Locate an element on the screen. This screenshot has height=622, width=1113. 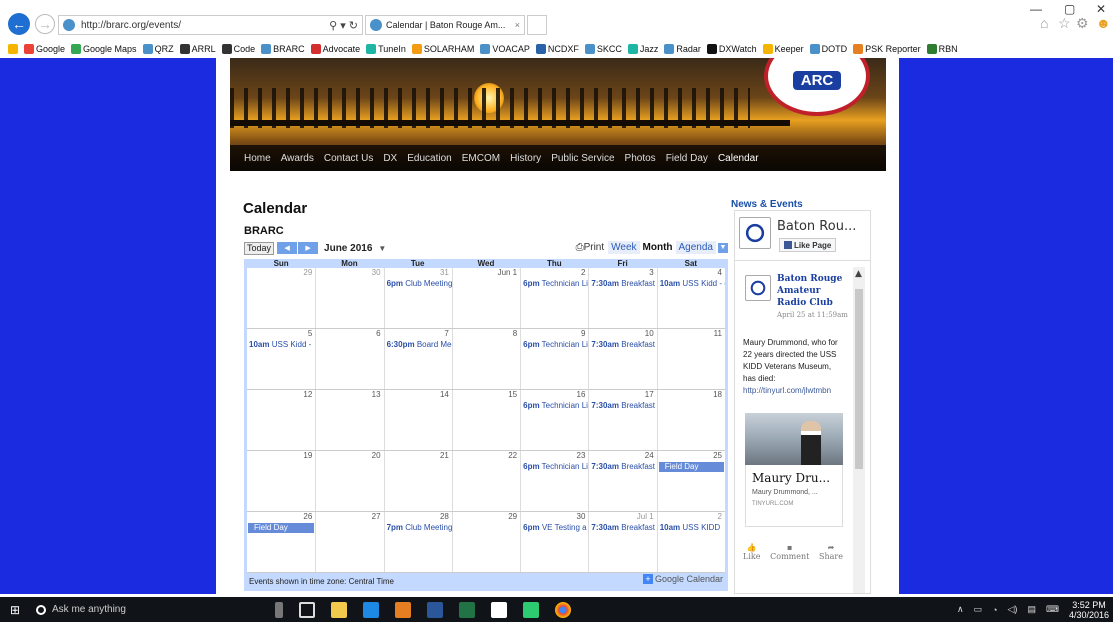
fav-qrz: QRZ is located at coordinates (158, 49).